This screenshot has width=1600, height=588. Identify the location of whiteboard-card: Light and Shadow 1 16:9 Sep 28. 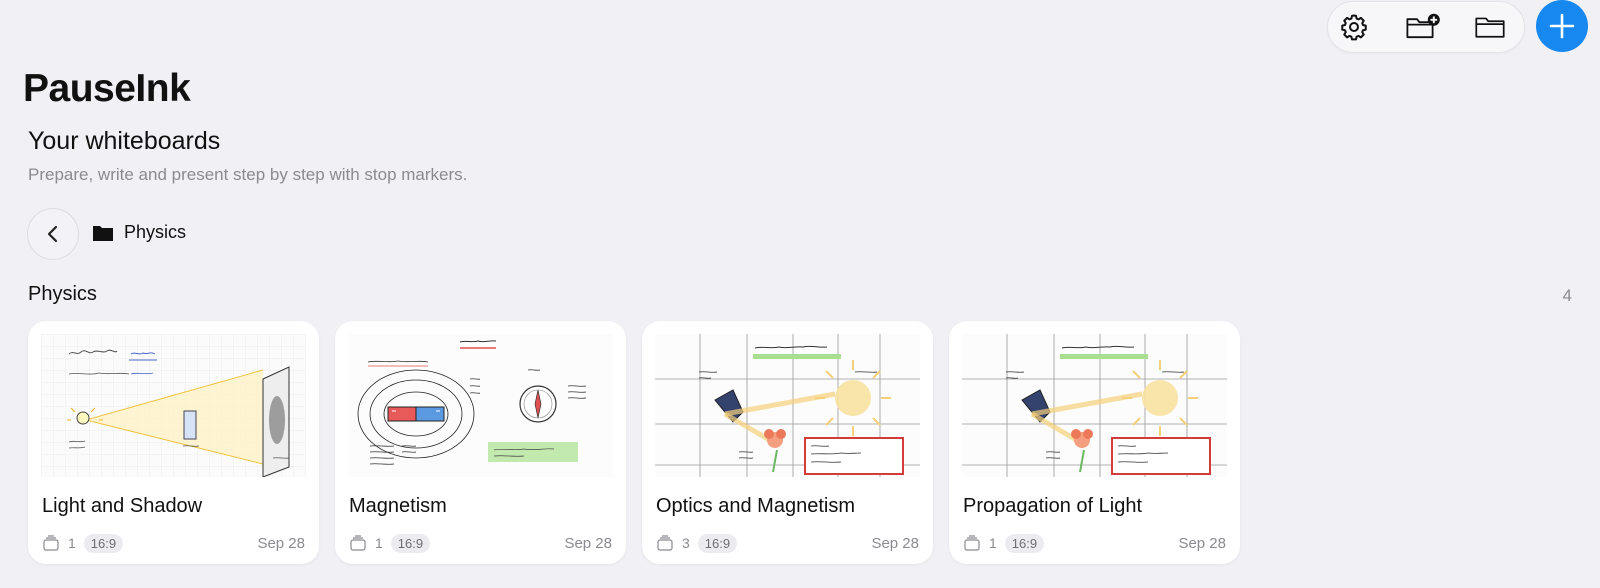
(173, 442).